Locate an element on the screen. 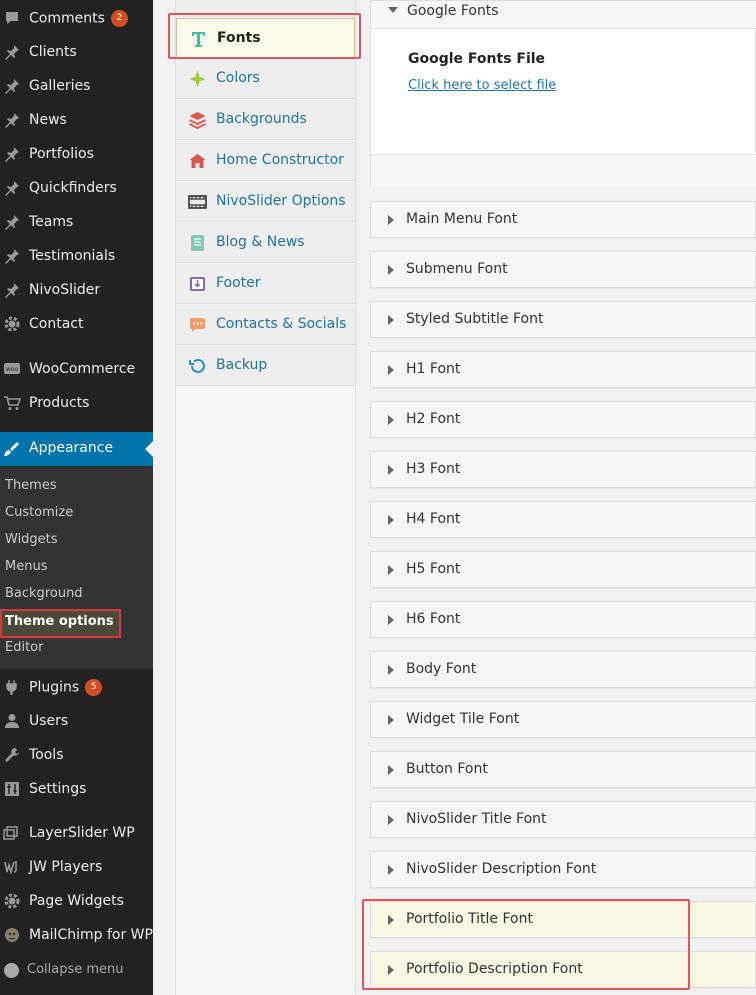  footer-icon is located at coordinates (197, 284).